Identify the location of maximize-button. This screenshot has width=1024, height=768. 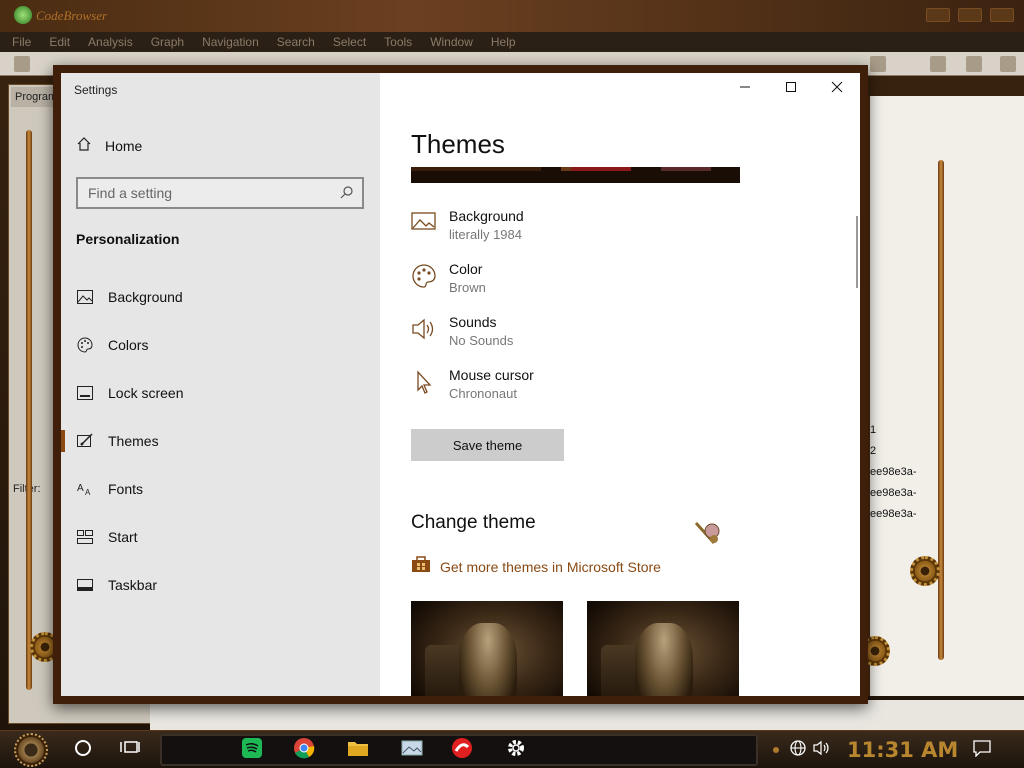
(791, 89).